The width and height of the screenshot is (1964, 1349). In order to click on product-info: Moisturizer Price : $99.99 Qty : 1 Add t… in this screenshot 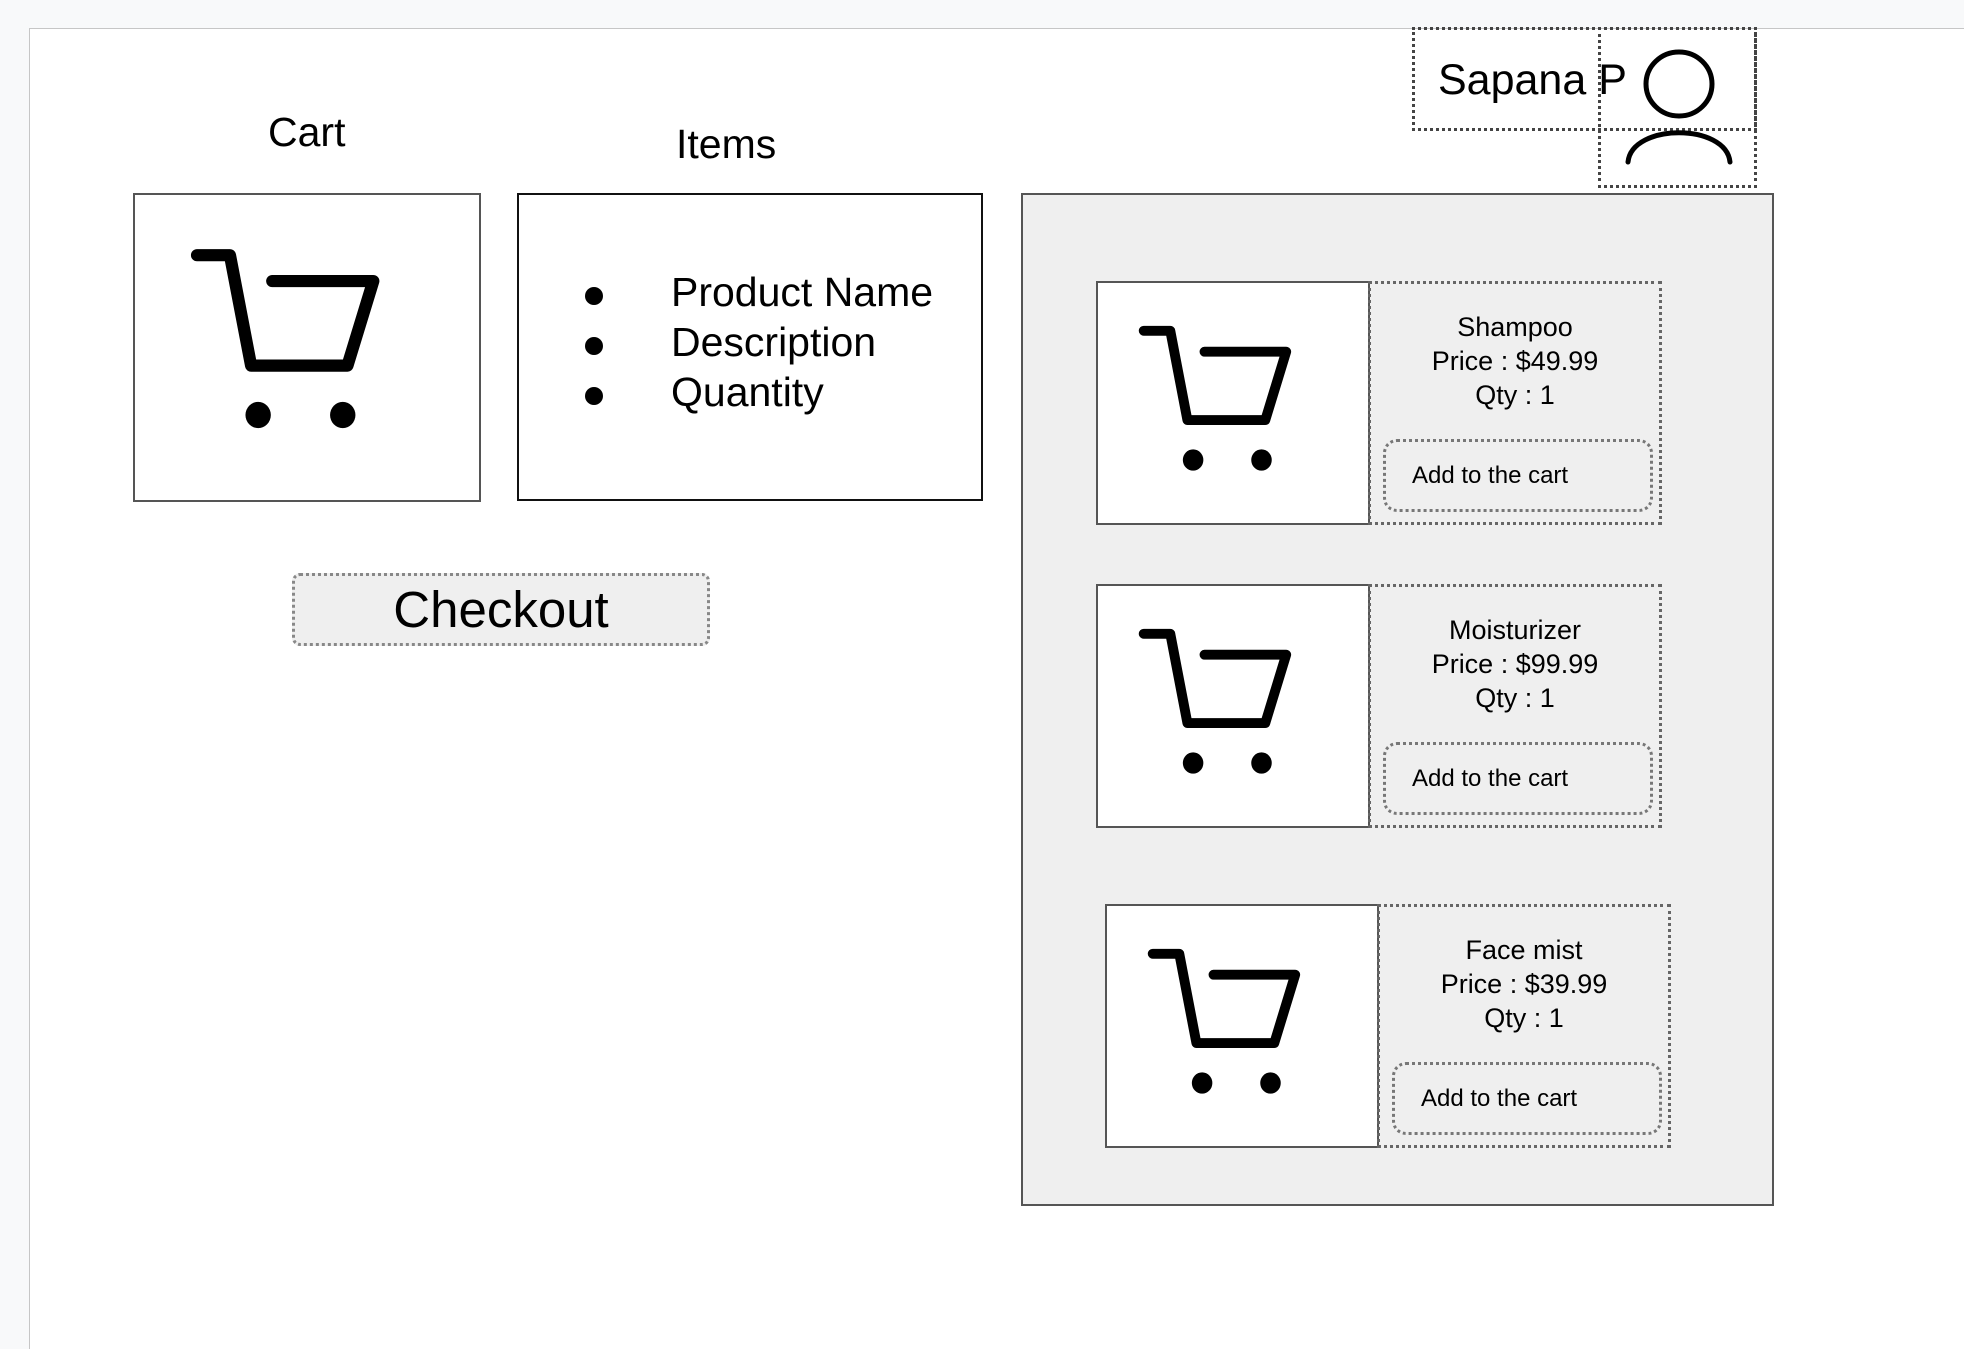, I will do `click(1515, 706)`.